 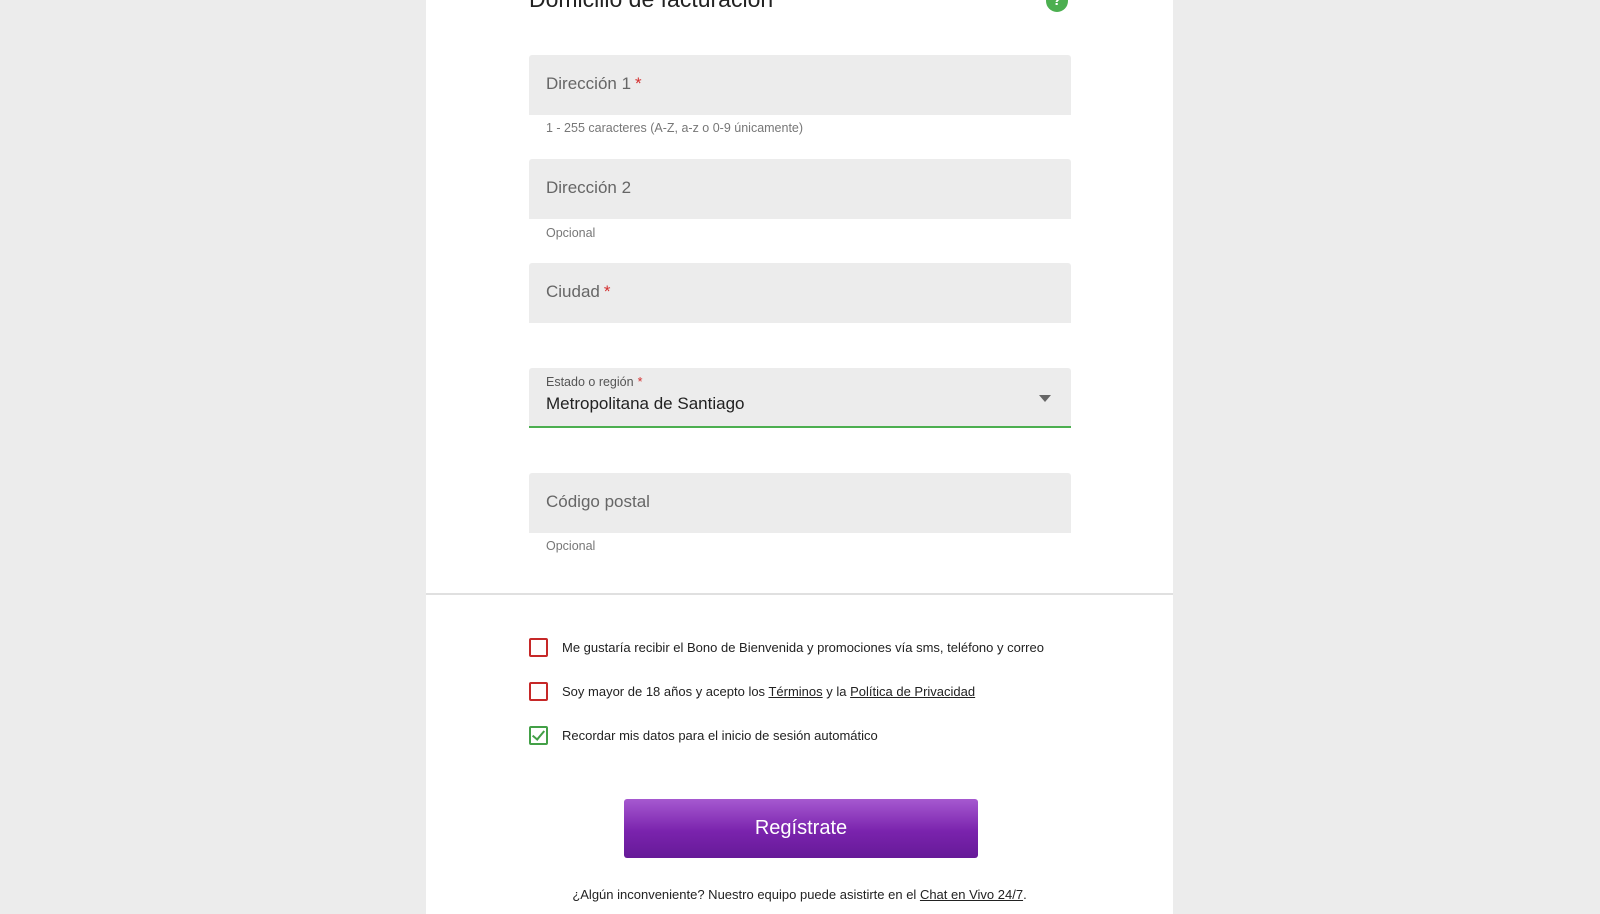 What do you see at coordinates (1057, 6) in the screenshot?
I see `question-circle-icon: ?` at bounding box center [1057, 6].